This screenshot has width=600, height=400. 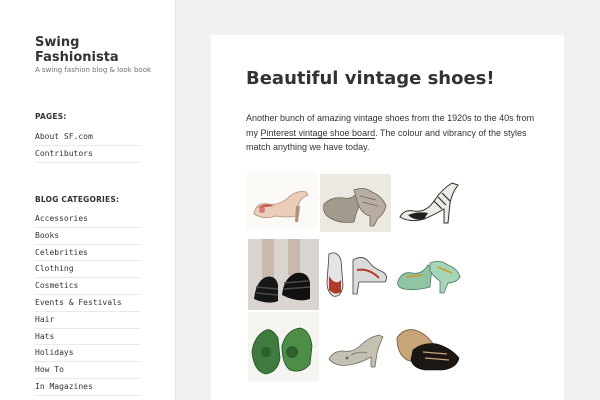 I want to click on category-link: Holidays, so click(x=88, y=354).